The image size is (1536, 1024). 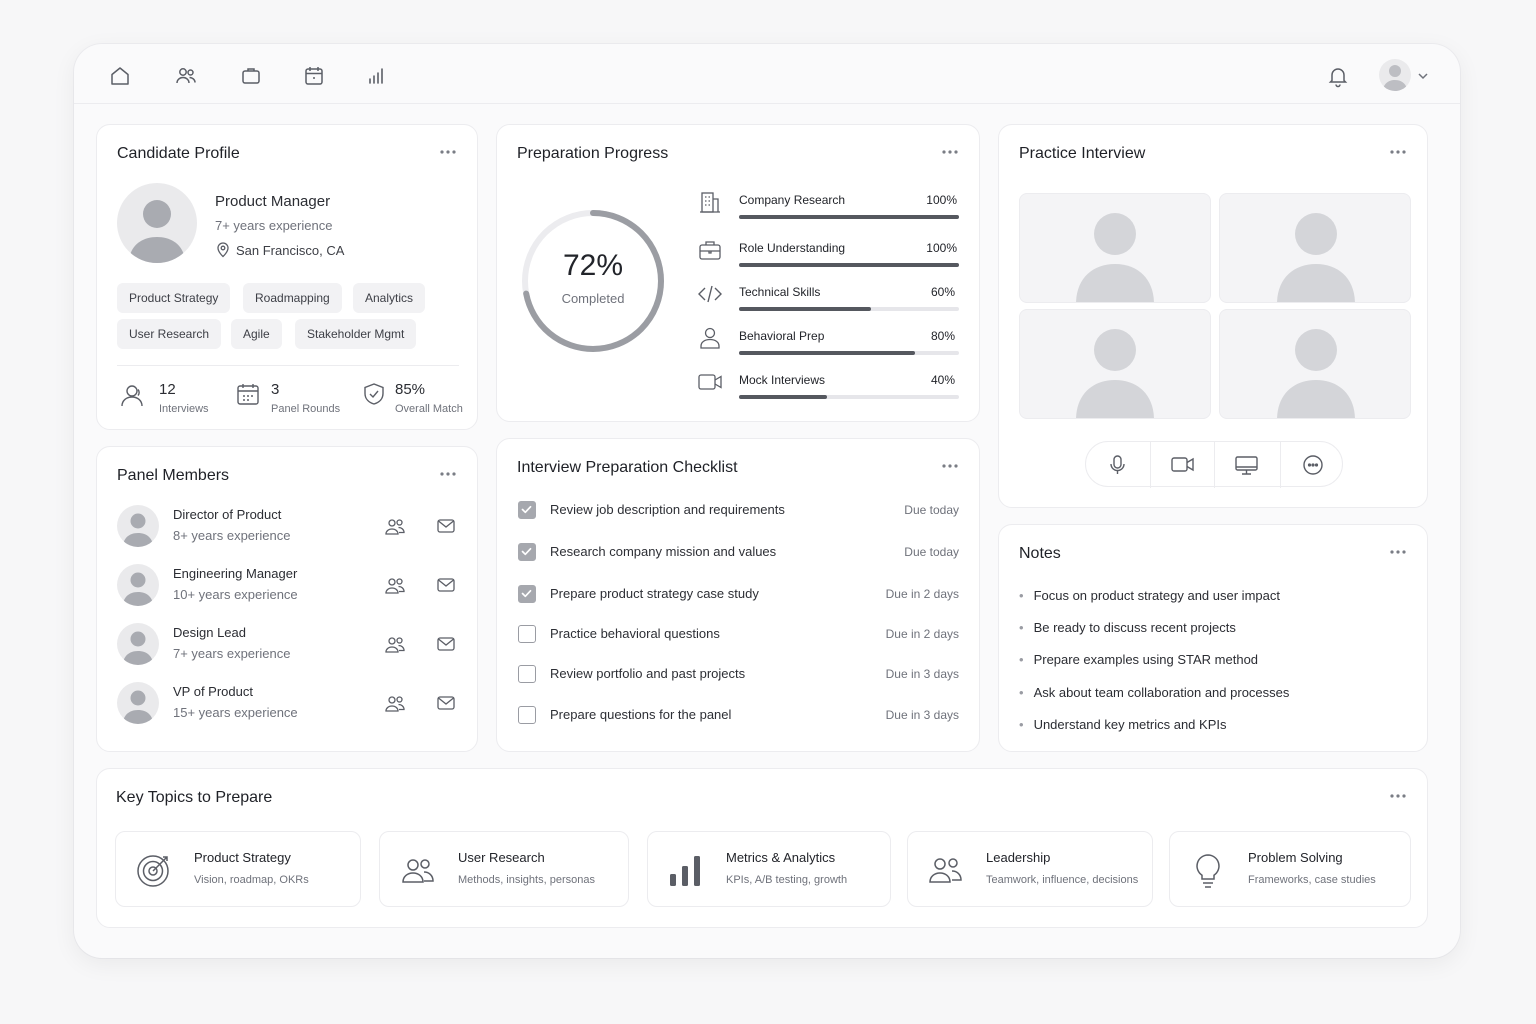 What do you see at coordinates (429, 409) in the screenshot?
I see `stat-label: Overall Match` at bounding box center [429, 409].